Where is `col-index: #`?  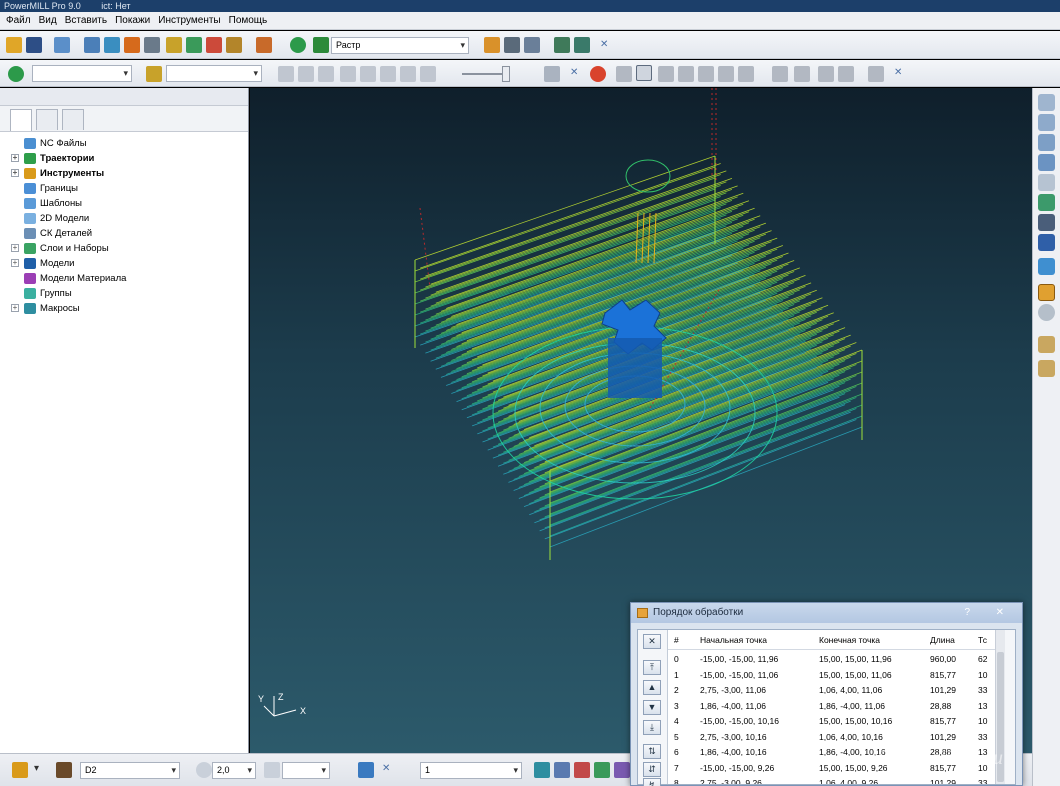 col-index: # is located at coordinates (676, 640).